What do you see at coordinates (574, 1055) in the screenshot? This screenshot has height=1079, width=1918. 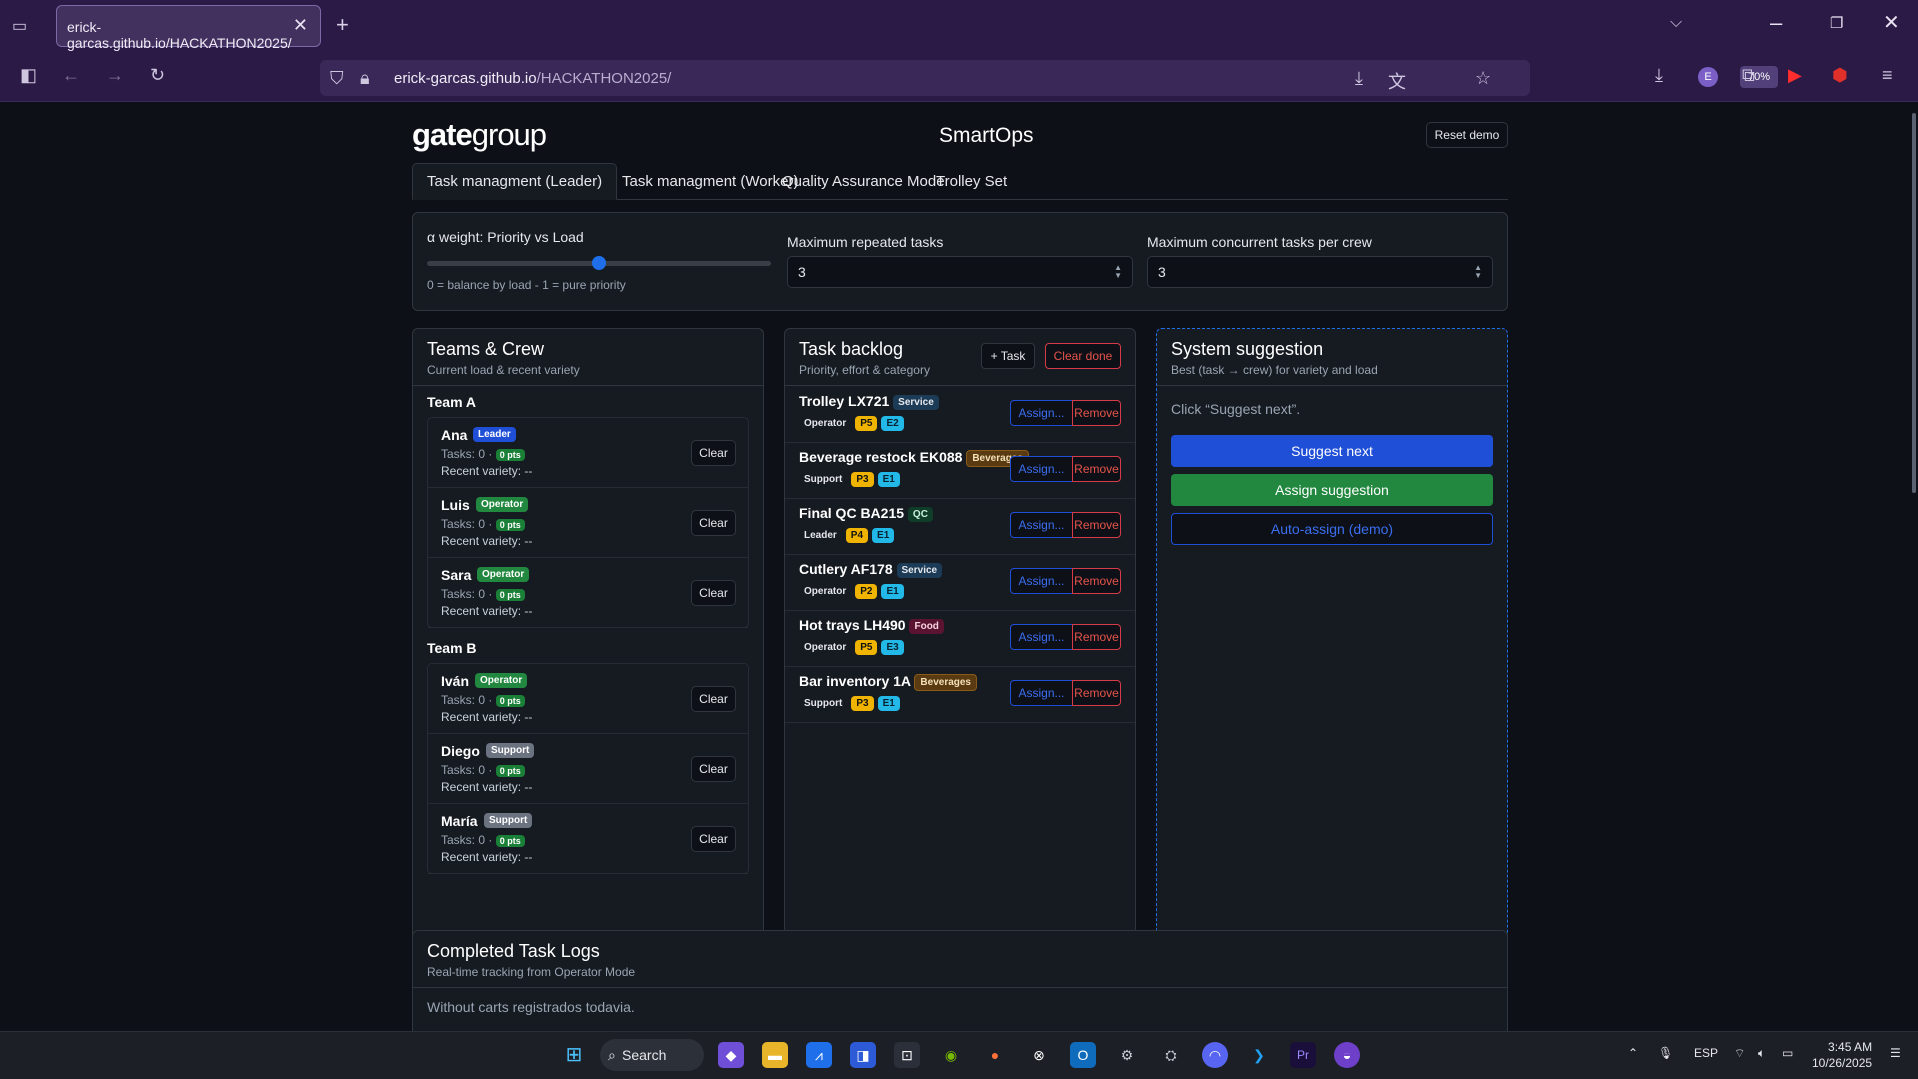 I see `windows-start-icon: ⊞` at bounding box center [574, 1055].